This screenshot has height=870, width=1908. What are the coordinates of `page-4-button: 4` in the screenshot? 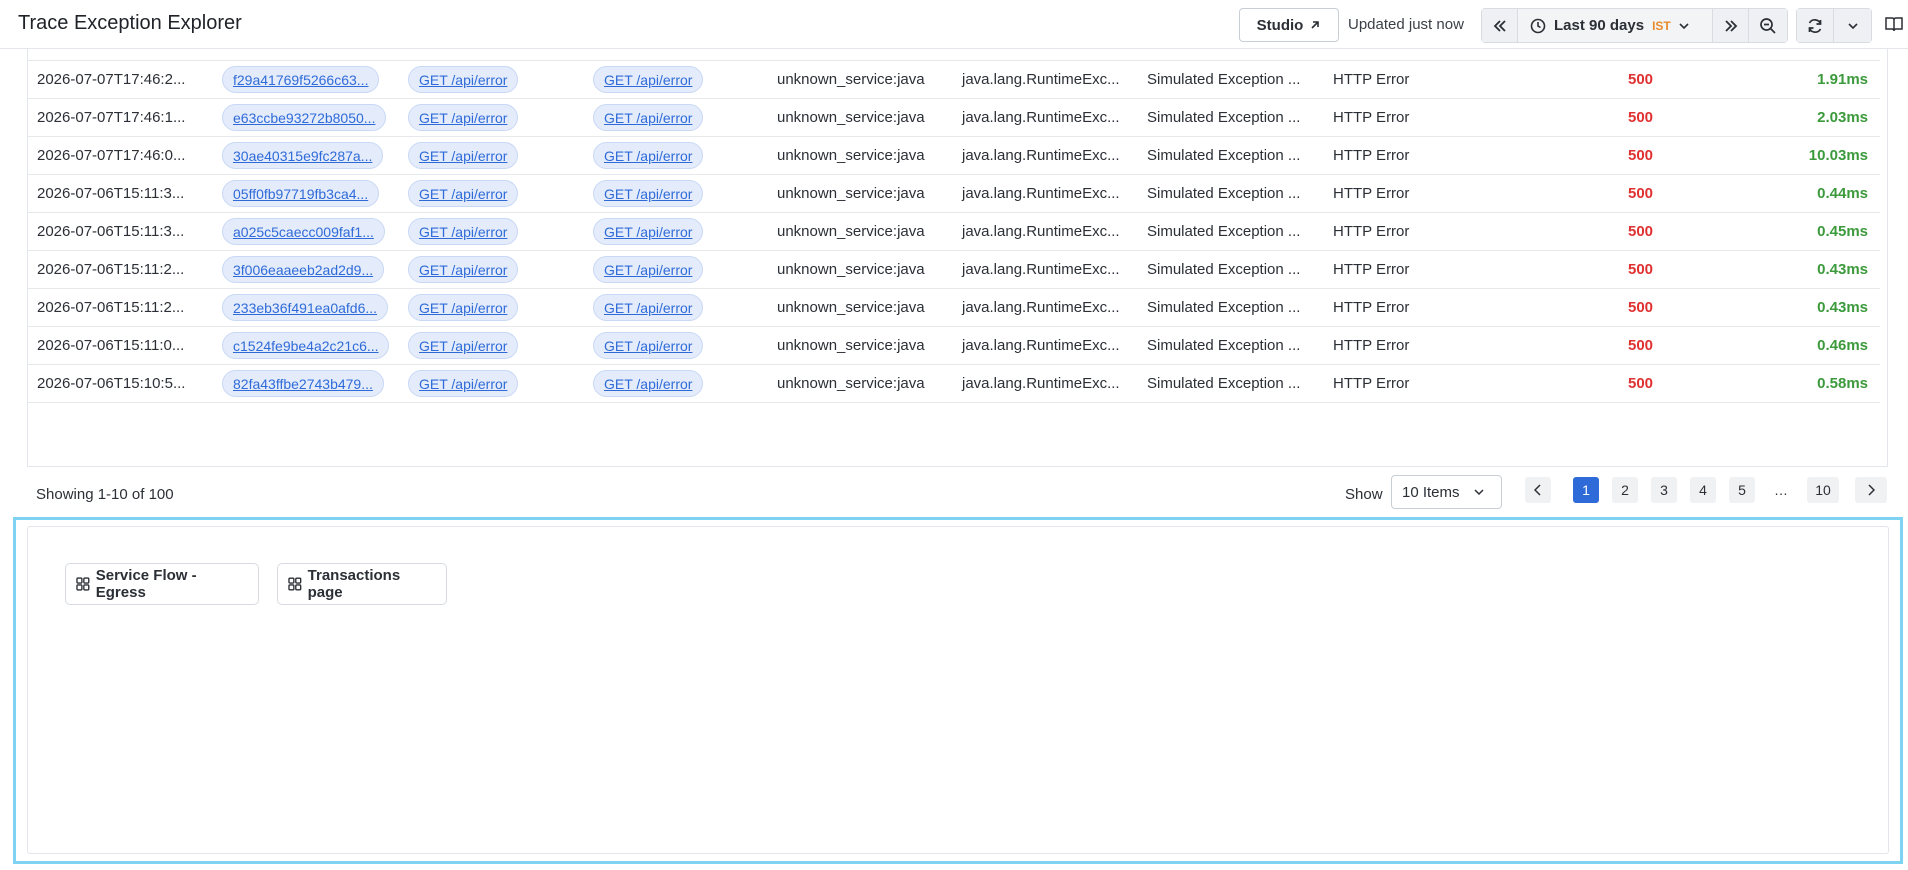 It's located at (1703, 490).